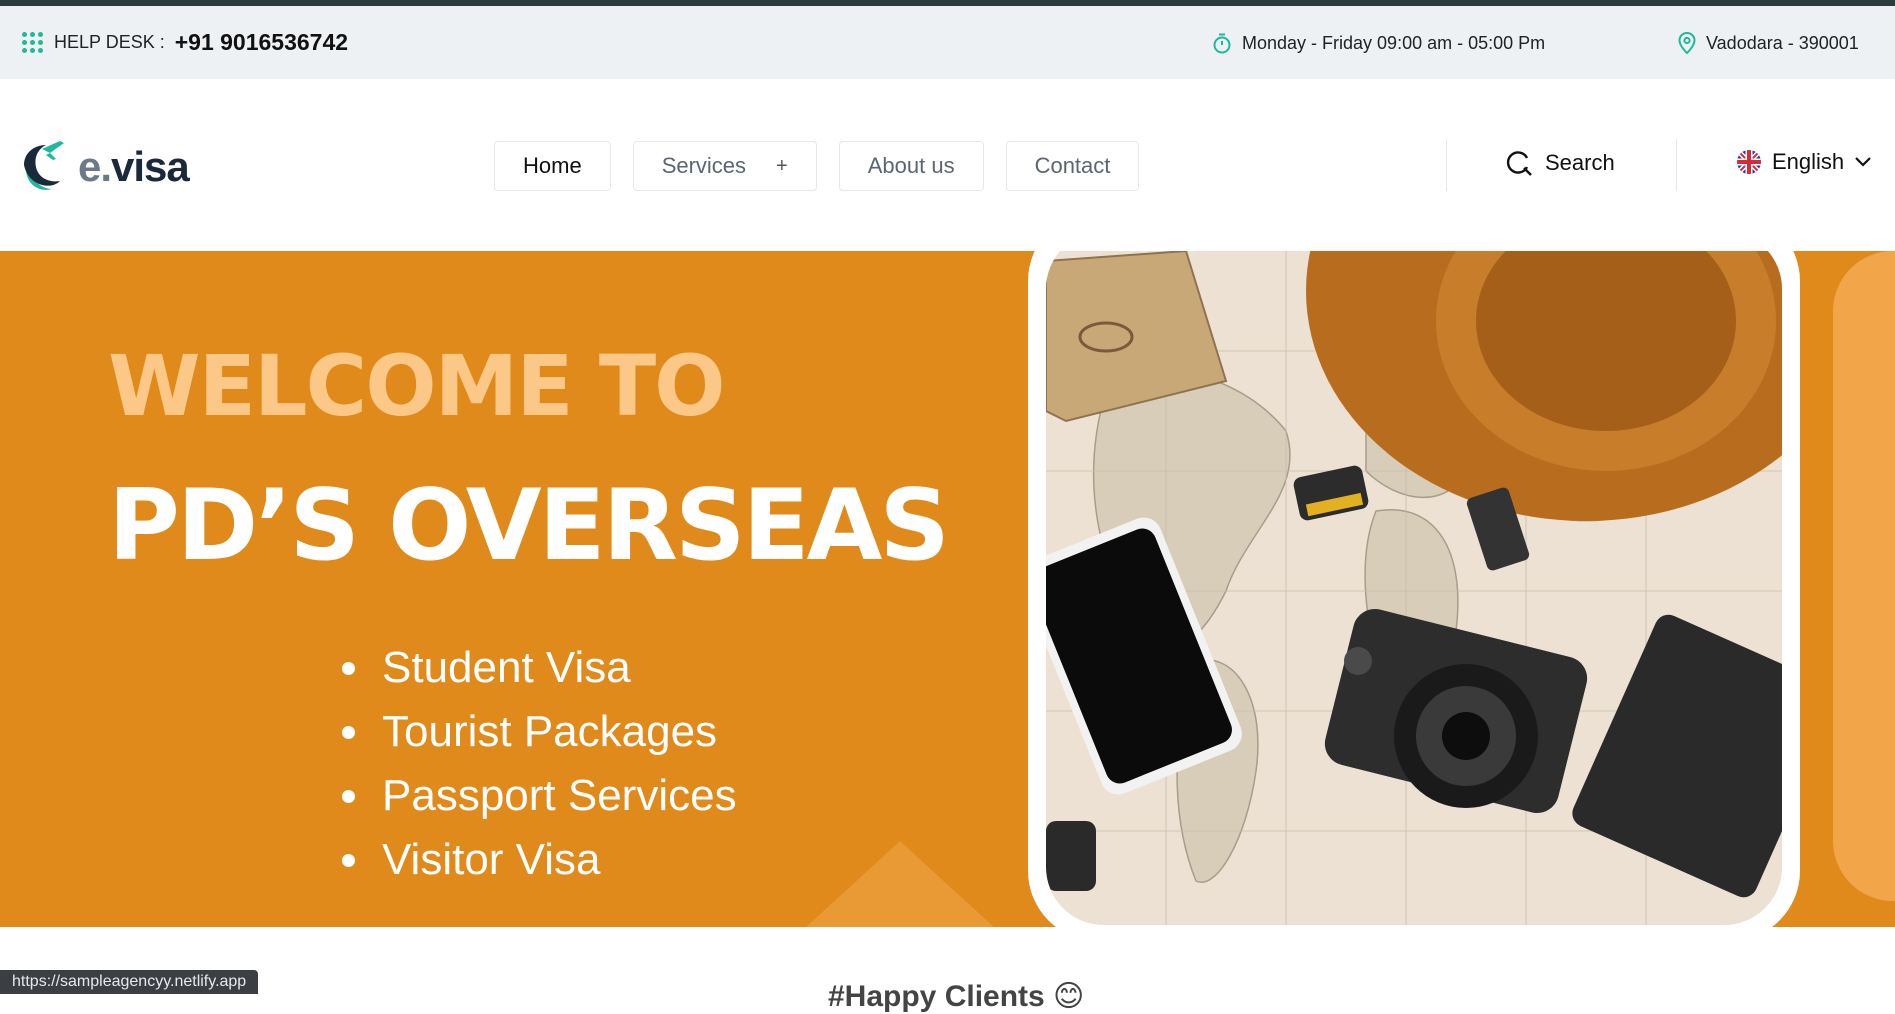 The height and width of the screenshot is (1014, 1895). What do you see at coordinates (704, 165) in the screenshot?
I see `nav-services-label: Services` at bounding box center [704, 165].